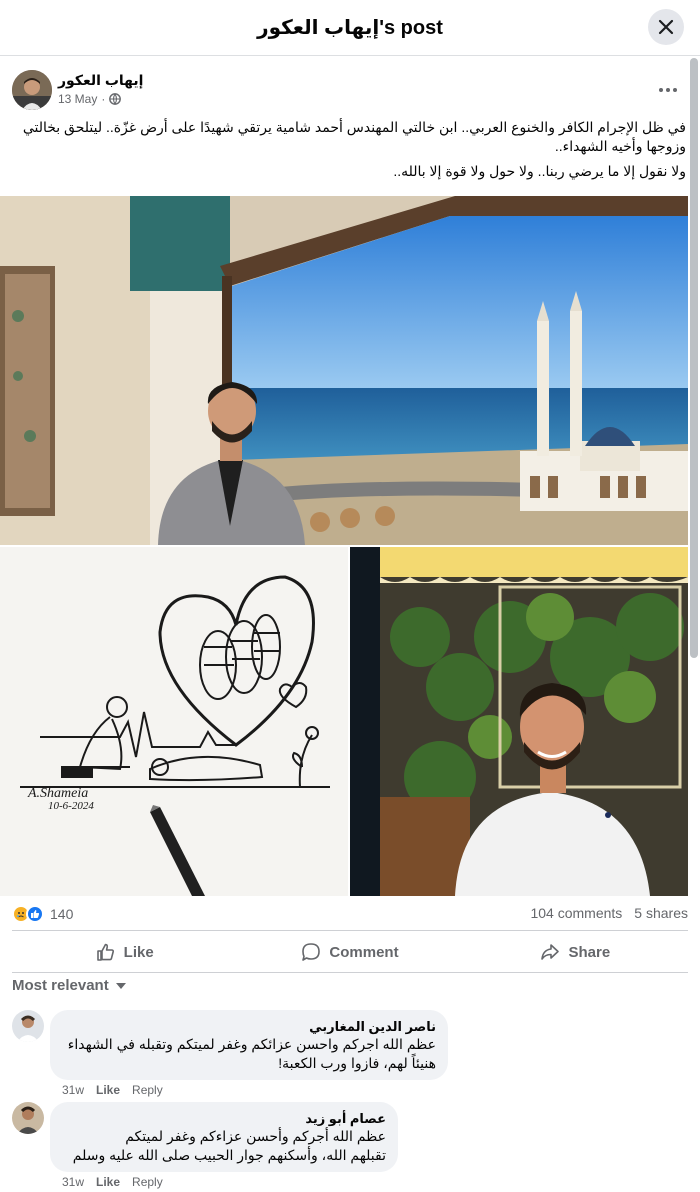 This screenshot has width=700, height=1192. Describe the element at coordinates (32, 90) in the screenshot. I see `author-avatar` at that location.